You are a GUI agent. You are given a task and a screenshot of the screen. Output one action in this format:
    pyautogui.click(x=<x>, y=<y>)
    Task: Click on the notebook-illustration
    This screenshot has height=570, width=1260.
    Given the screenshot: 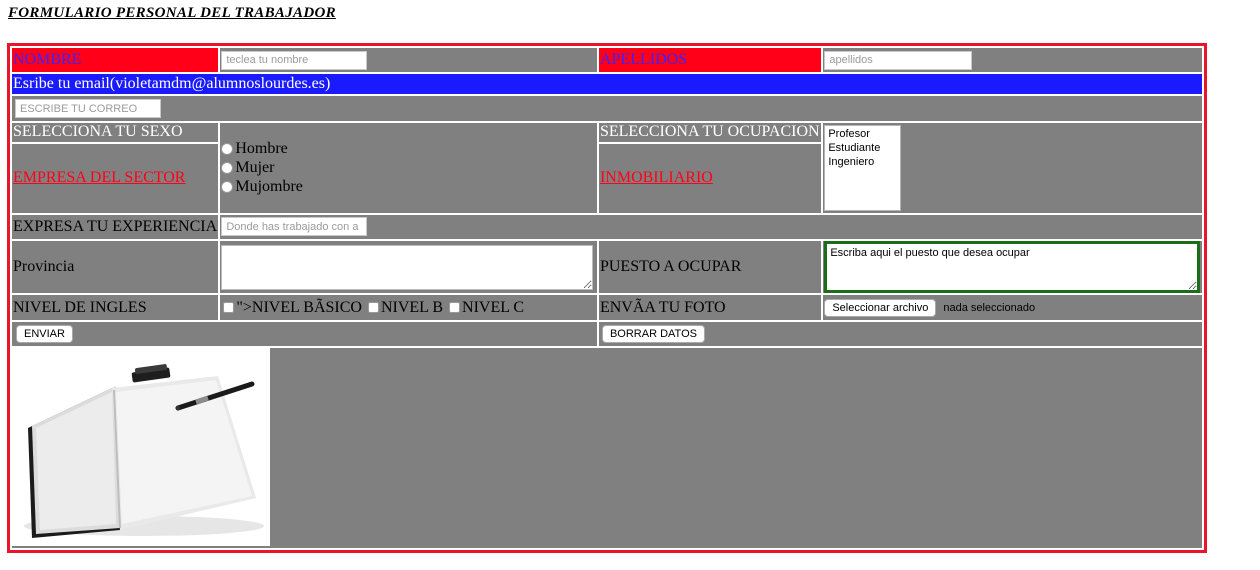 What is the action you would take?
    pyautogui.click(x=144, y=450)
    